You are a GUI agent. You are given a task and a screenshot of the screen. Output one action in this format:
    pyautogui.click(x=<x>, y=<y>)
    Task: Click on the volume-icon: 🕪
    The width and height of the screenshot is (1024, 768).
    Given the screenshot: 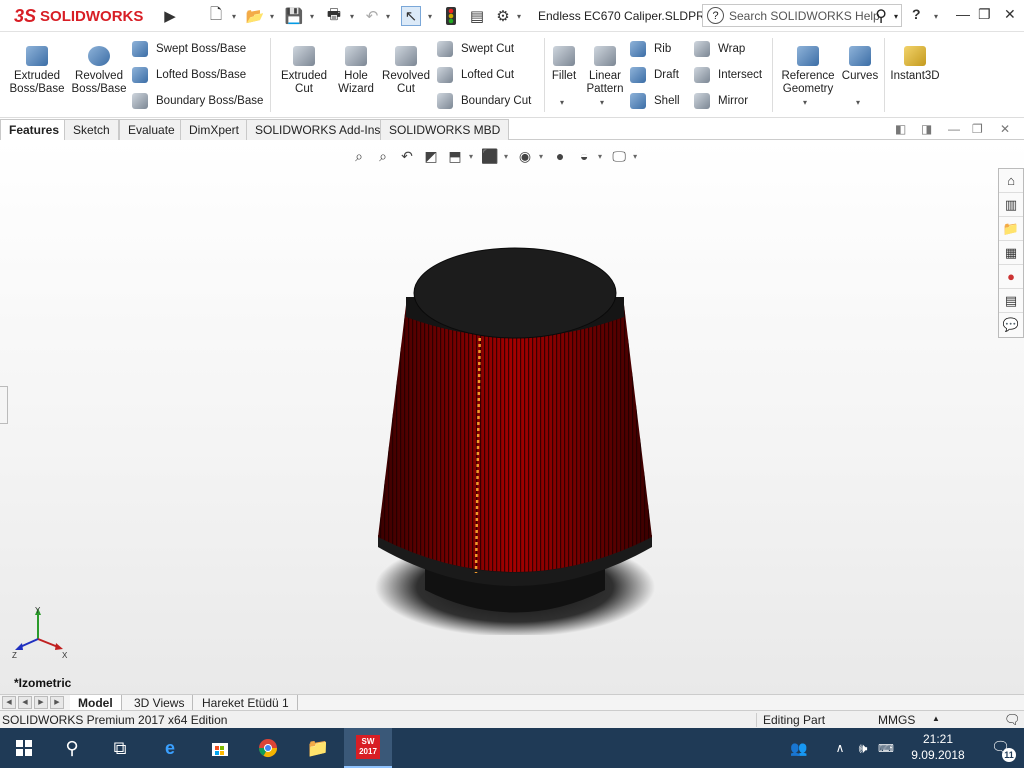 What is the action you would take?
    pyautogui.click(x=863, y=748)
    